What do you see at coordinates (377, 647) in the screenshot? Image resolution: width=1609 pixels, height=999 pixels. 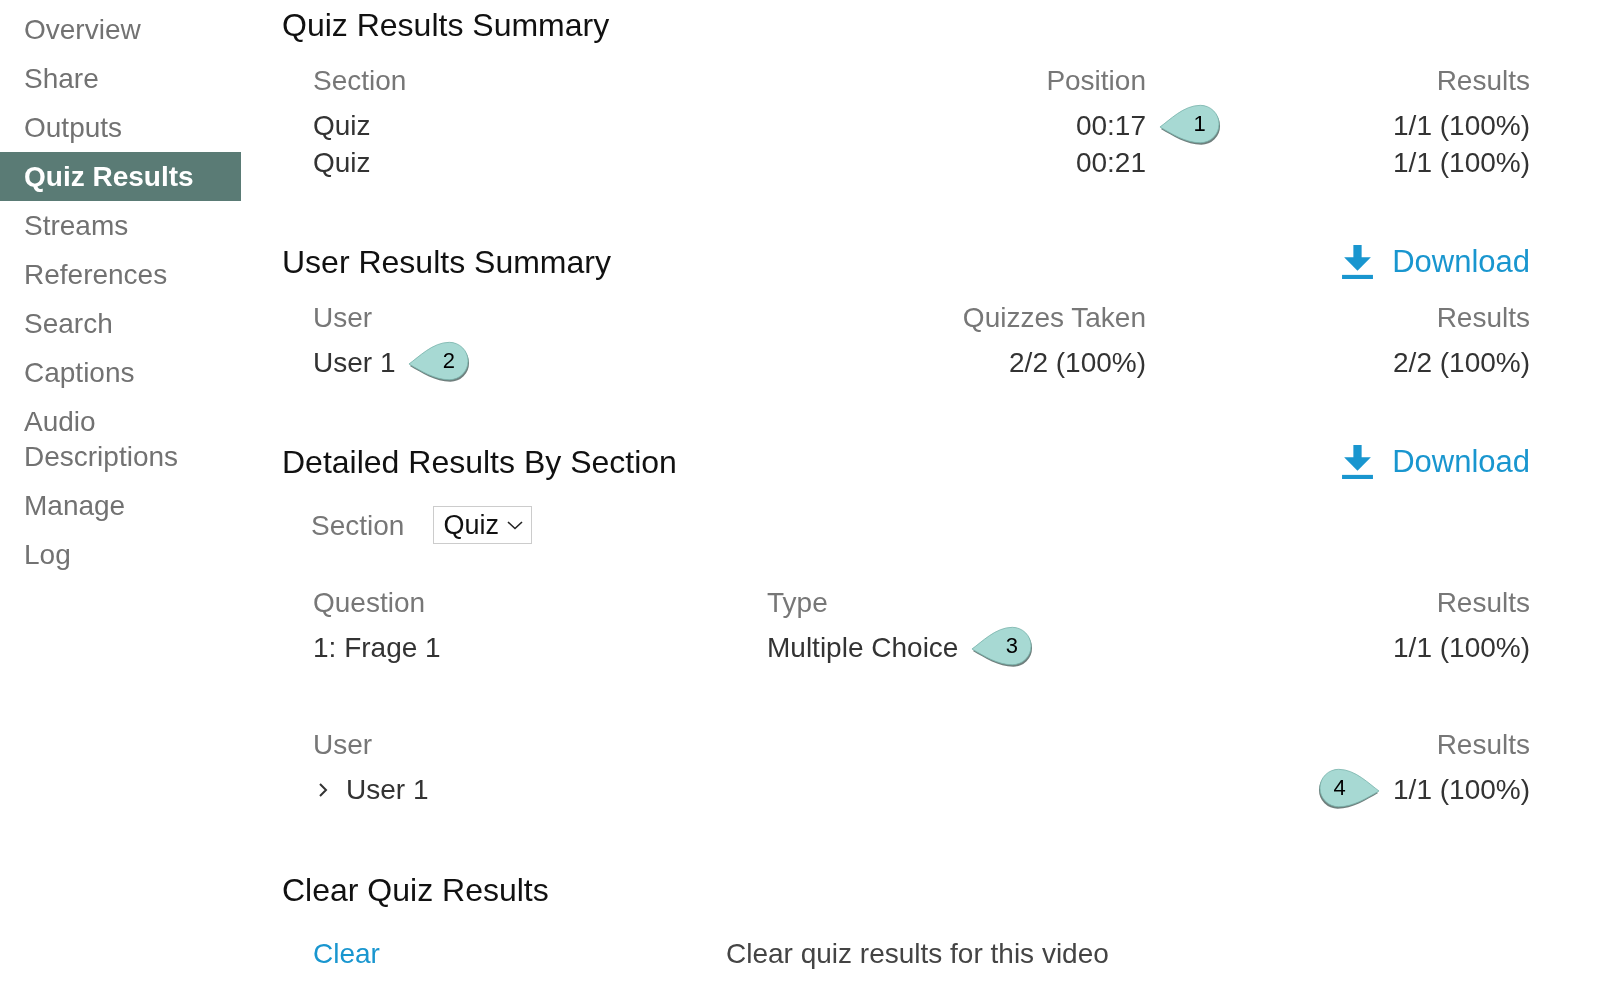 I see `table-cell: 1: Frage 1` at bounding box center [377, 647].